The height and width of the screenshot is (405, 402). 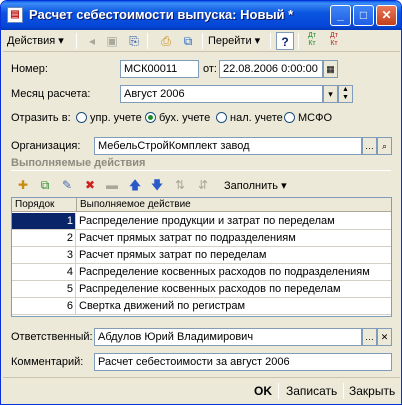 What do you see at coordinates (46, 146) in the screenshot?
I see `organization-label: Организация:` at bounding box center [46, 146].